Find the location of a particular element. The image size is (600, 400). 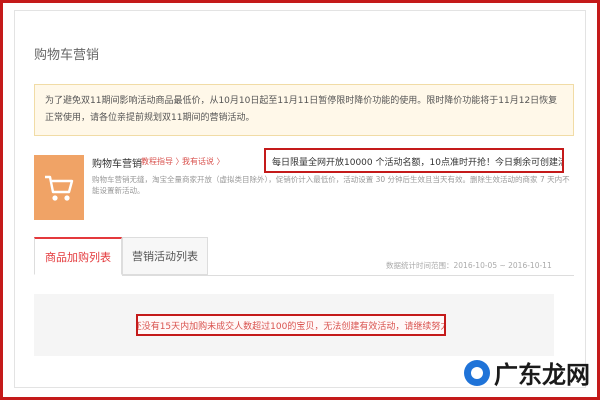

quota-notice: 每日限量全网开放10000 个活动名额，10点准时开抢！今日剩余可创建活动数：0 is located at coordinates (414, 160).